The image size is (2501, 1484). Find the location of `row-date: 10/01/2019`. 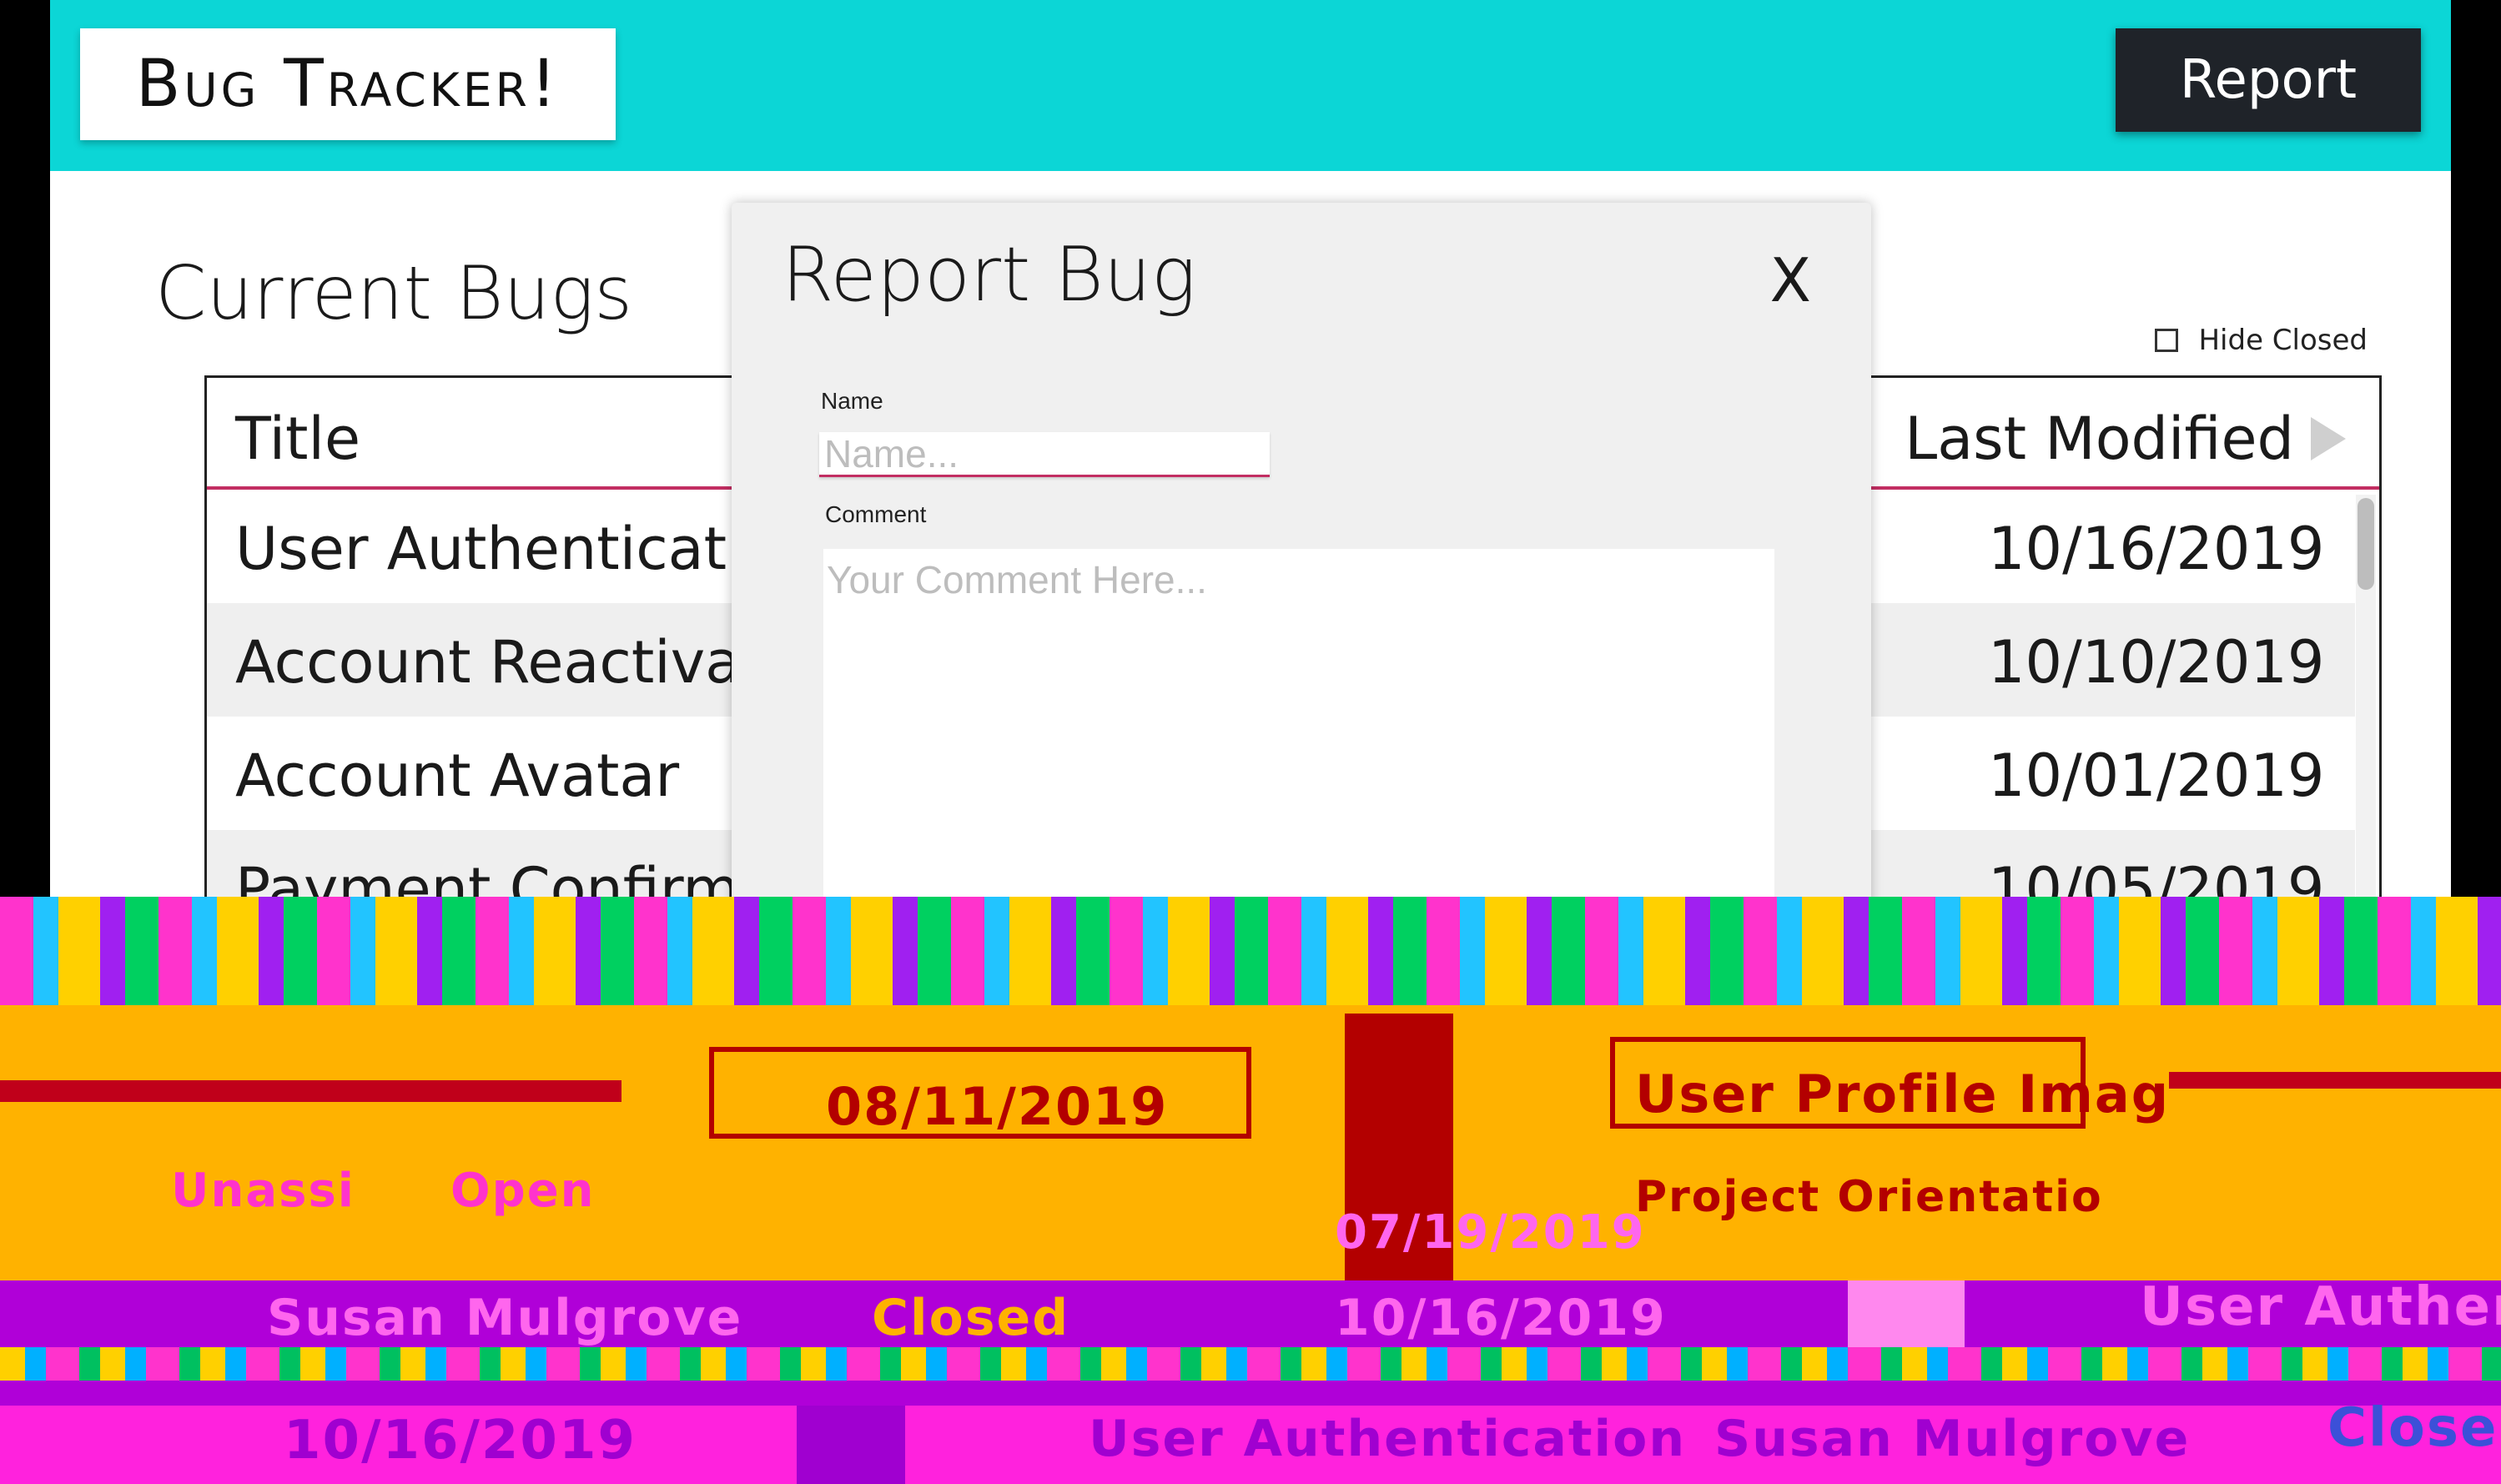

row-date: 10/01/2019 is located at coordinates (2156, 776).